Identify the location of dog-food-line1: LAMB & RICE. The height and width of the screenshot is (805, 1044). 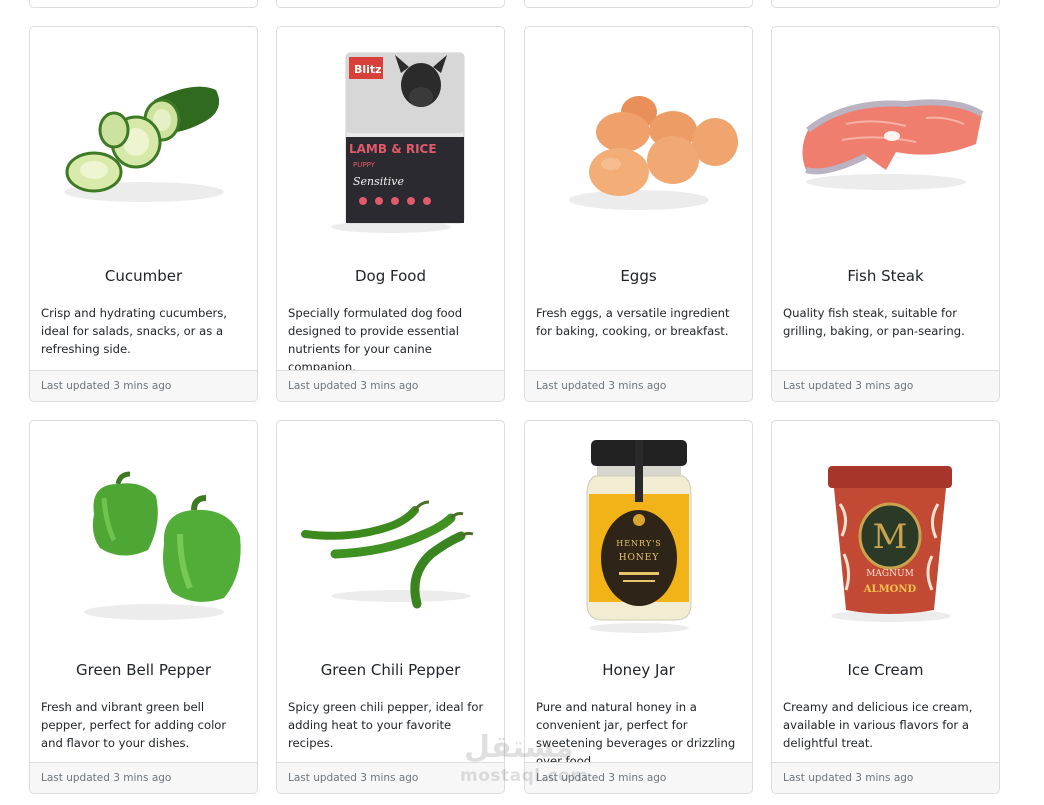
(393, 149).